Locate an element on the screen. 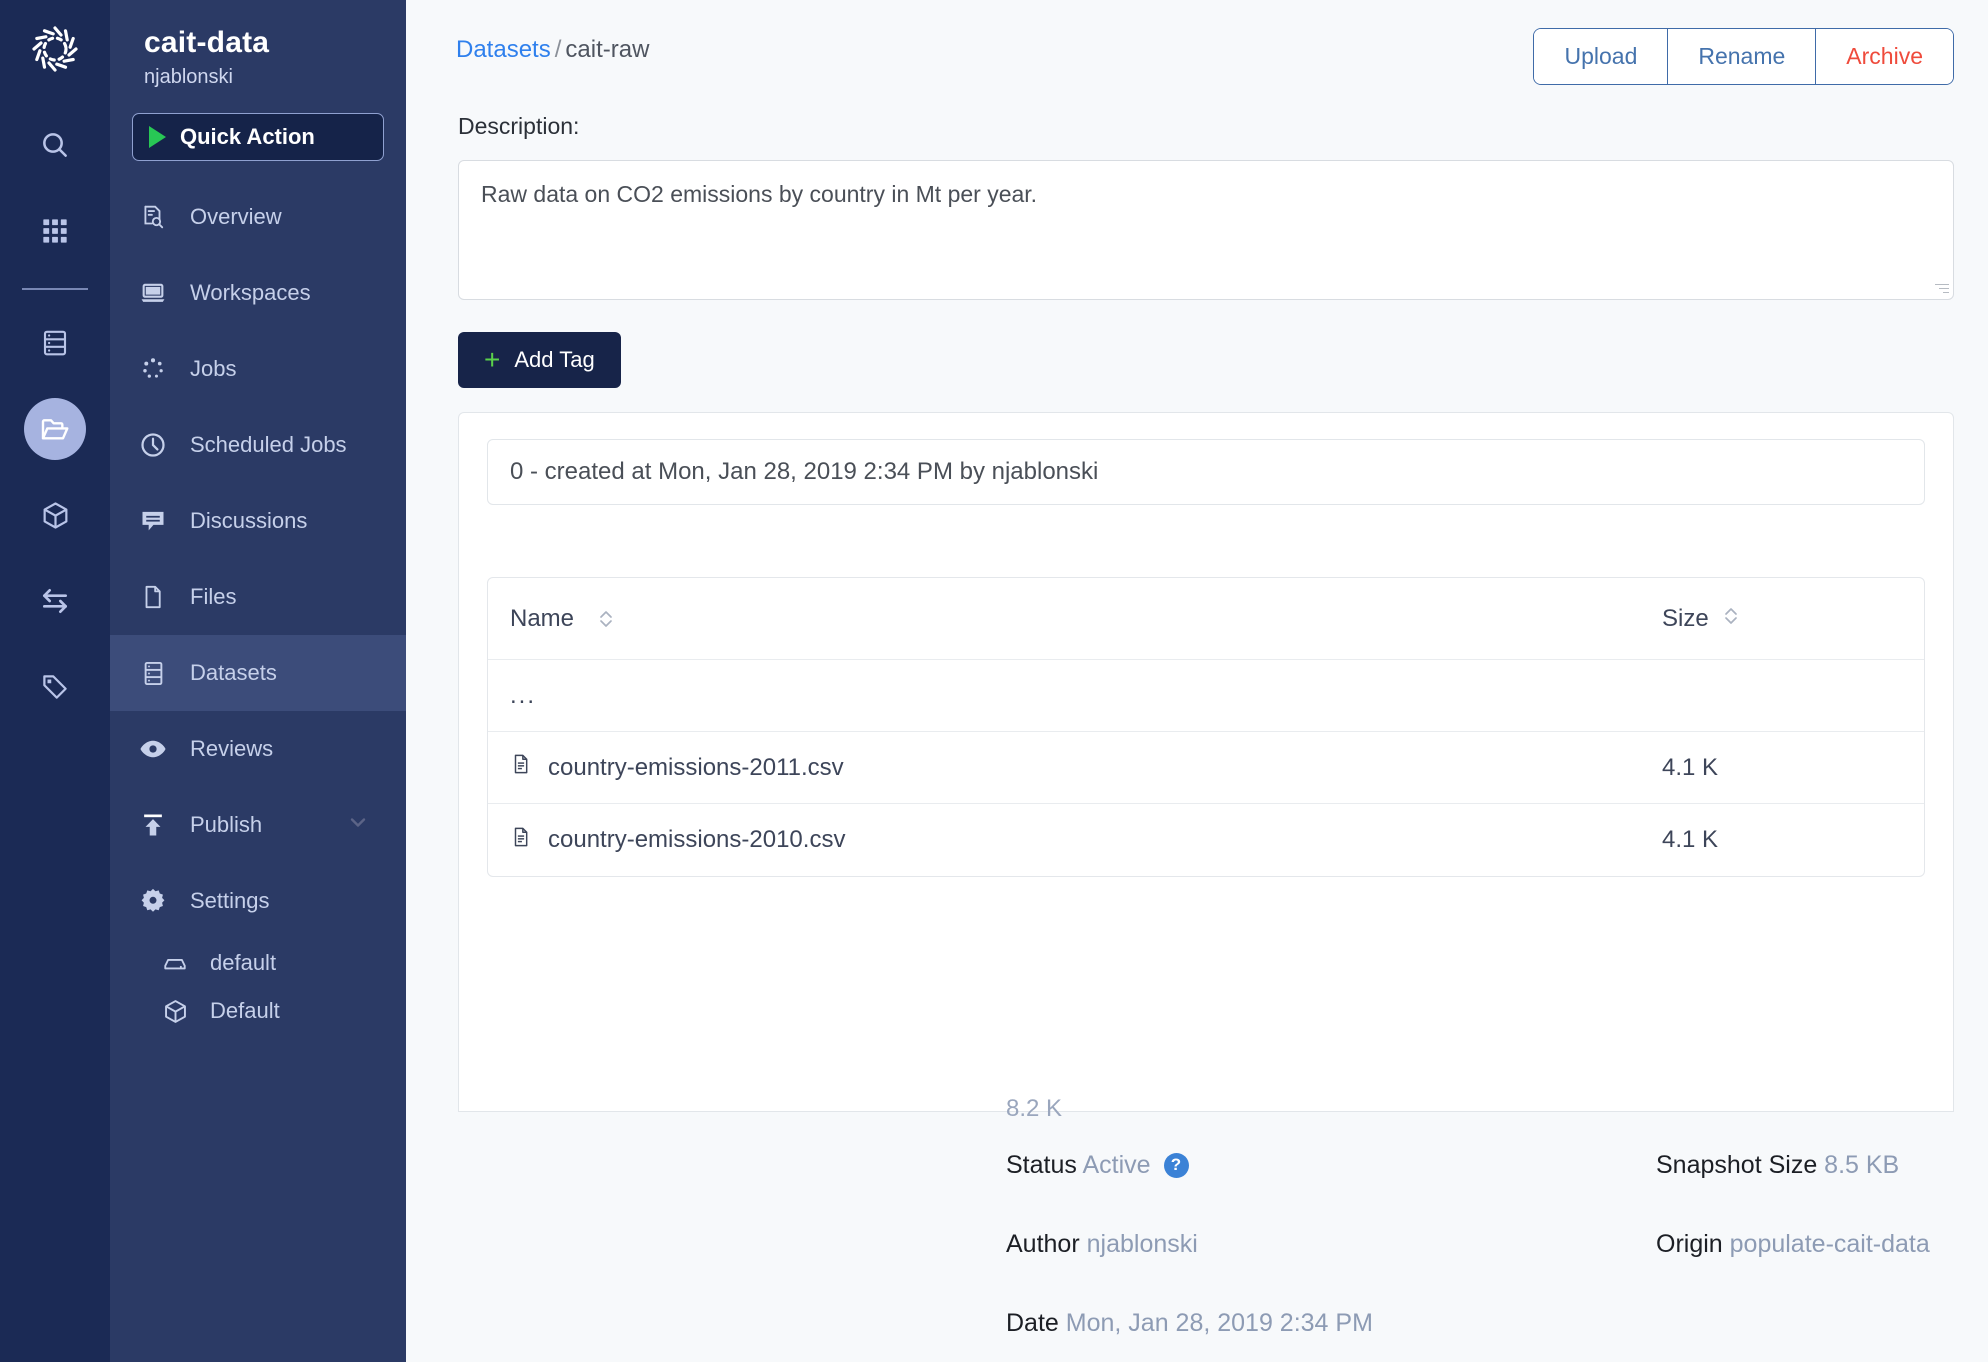 The width and height of the screenshot is (1988, 1362). sidebar-item-label: Discussions is located at coordinates (249, 520).